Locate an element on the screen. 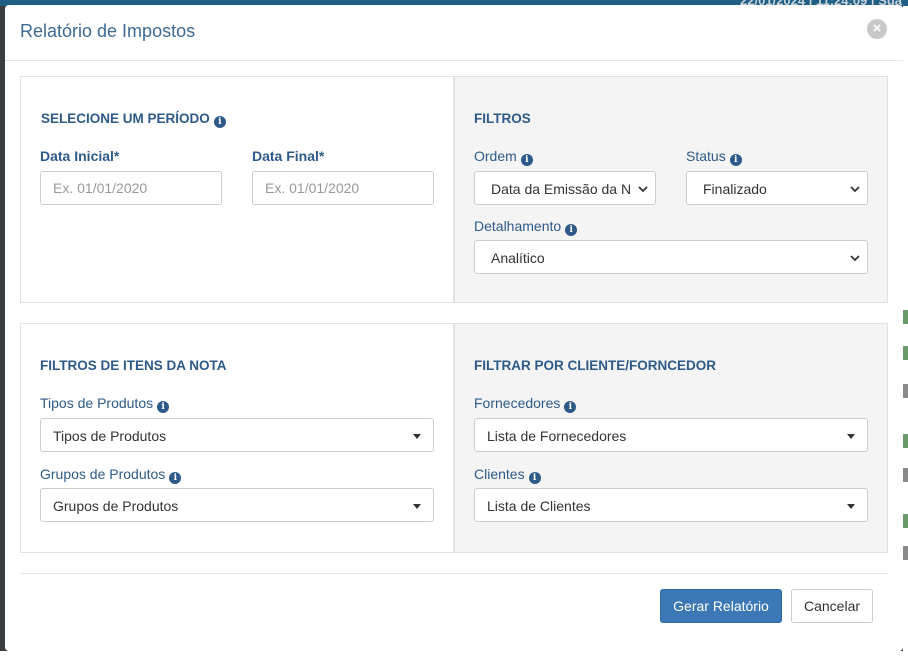 The width and height of the screenshot is (908, 658). detail-select: Analítico is located at coordinates (671, 257).